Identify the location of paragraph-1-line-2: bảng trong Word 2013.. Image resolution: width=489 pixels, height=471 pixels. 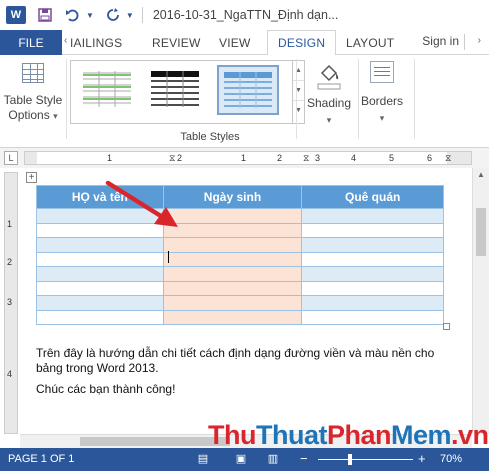
(97, 368).